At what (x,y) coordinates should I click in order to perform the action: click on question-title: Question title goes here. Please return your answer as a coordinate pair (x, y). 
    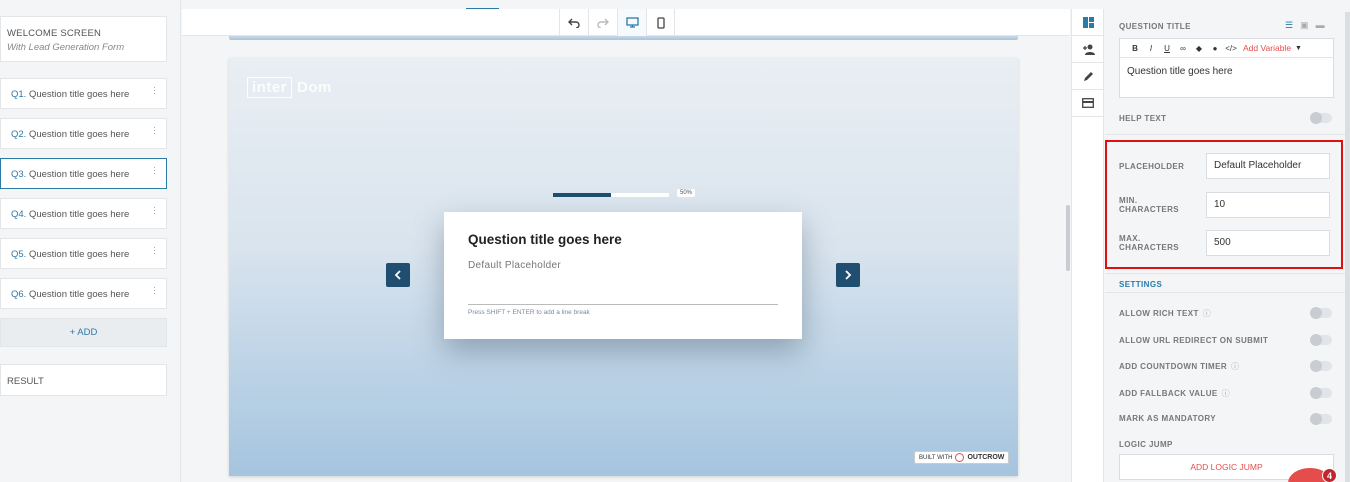
    Looking at the image, I should click on (545, 239).